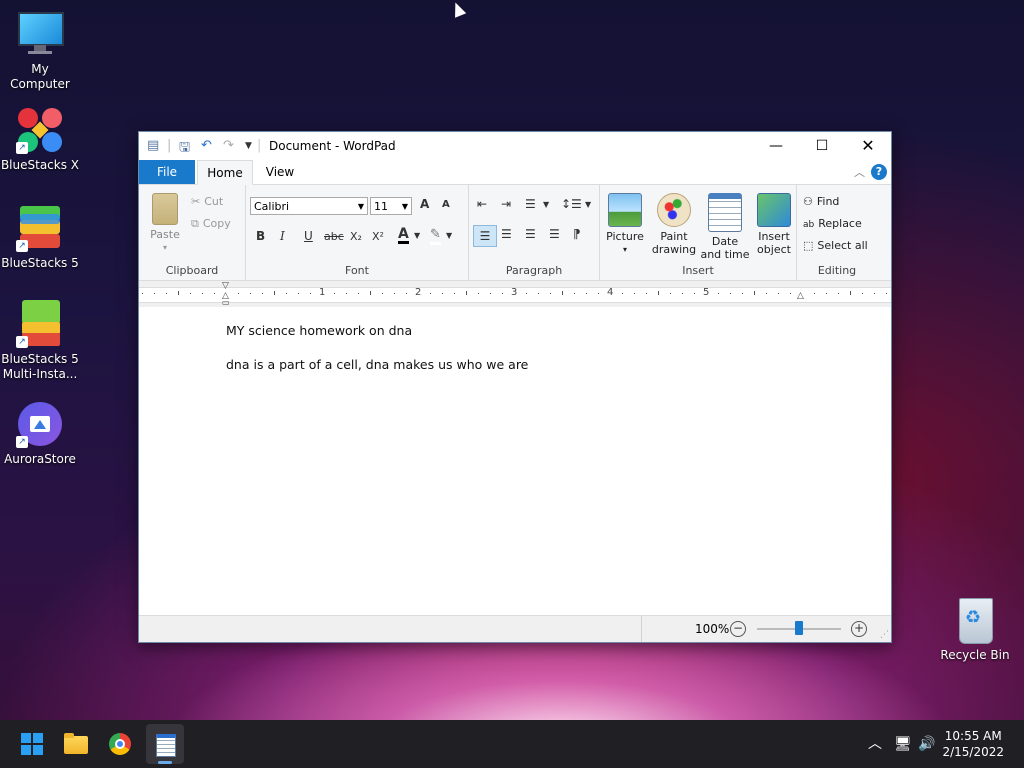 Image resolution: width=1024 pixels, height=768 pixels. What do you see at coordinates (485, 236) in the screenshot?
I see `align-left-icon: ☰` at bounding box center [485, 236].